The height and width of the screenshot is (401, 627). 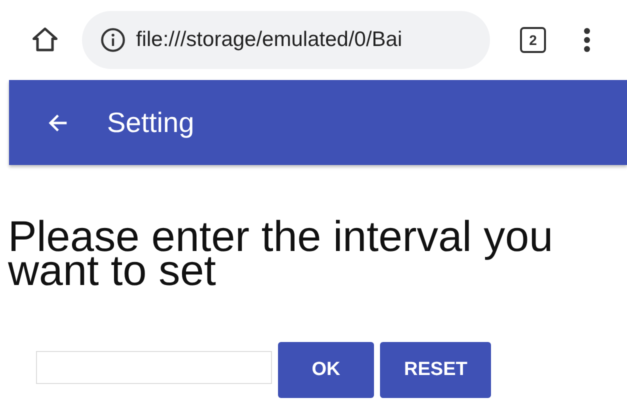 I want to click on menu-icon, so click(x=587, y=40).